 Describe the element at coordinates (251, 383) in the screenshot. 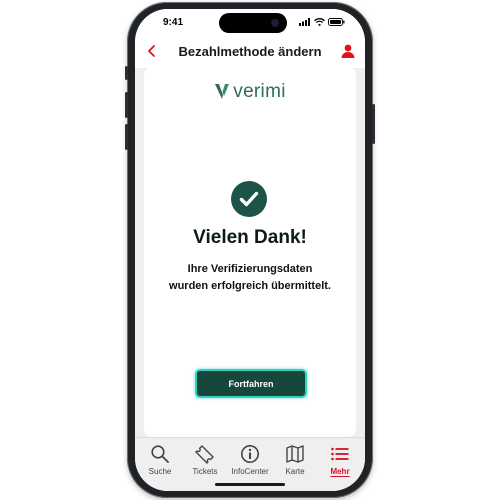

I see `continue-button: Fortfahren` at that location.